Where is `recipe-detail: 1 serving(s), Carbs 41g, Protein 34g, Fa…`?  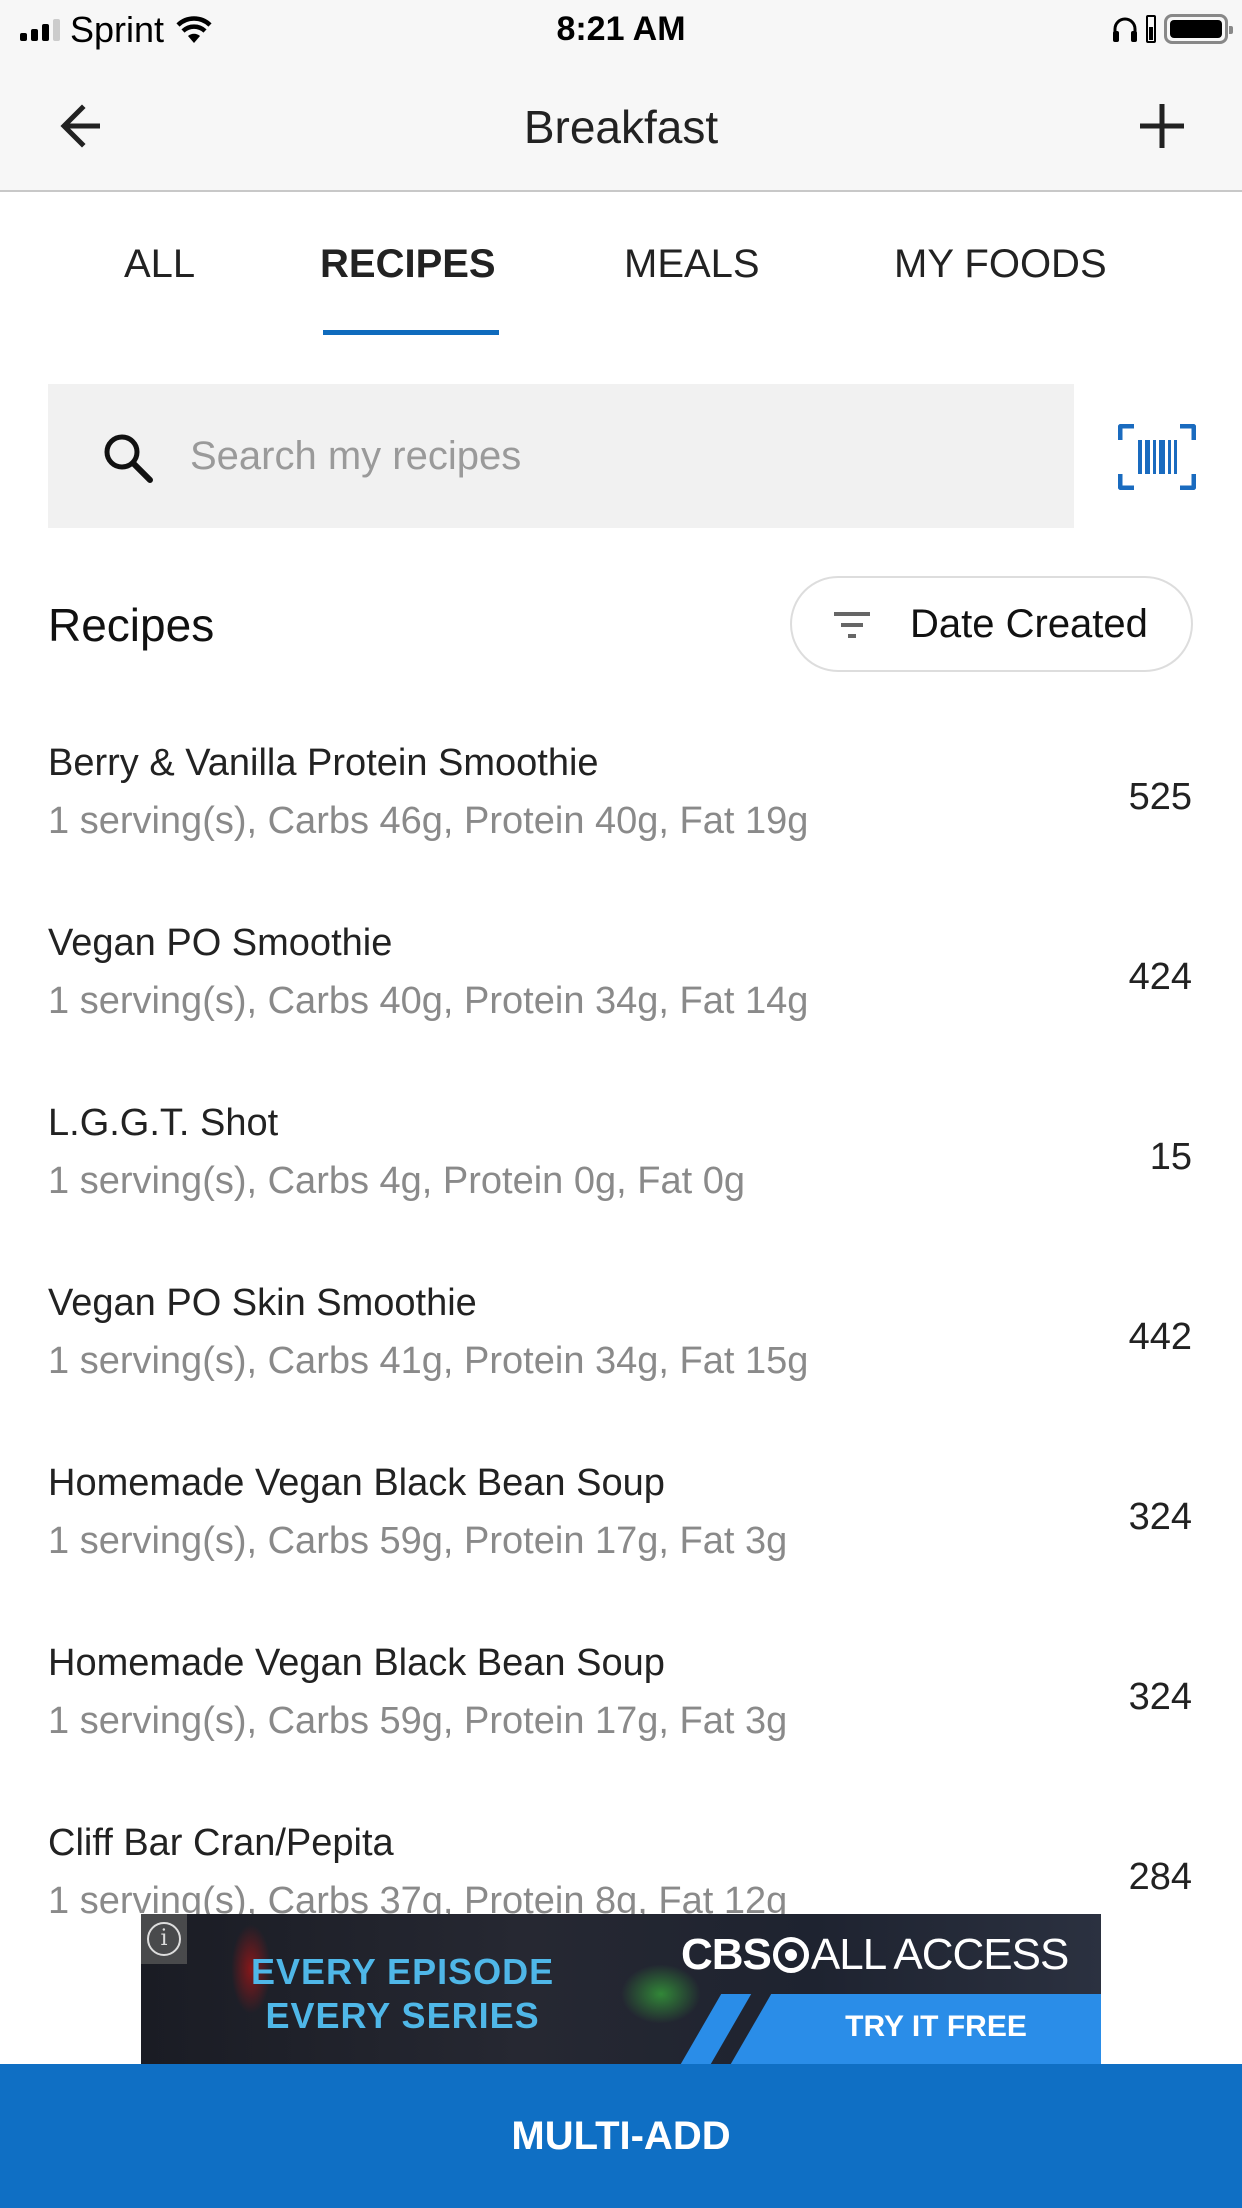 recipe-detail: 1 serving(s), Carbs 41g, Protein 34g, Fa… is located at coordinates (428, 1361).